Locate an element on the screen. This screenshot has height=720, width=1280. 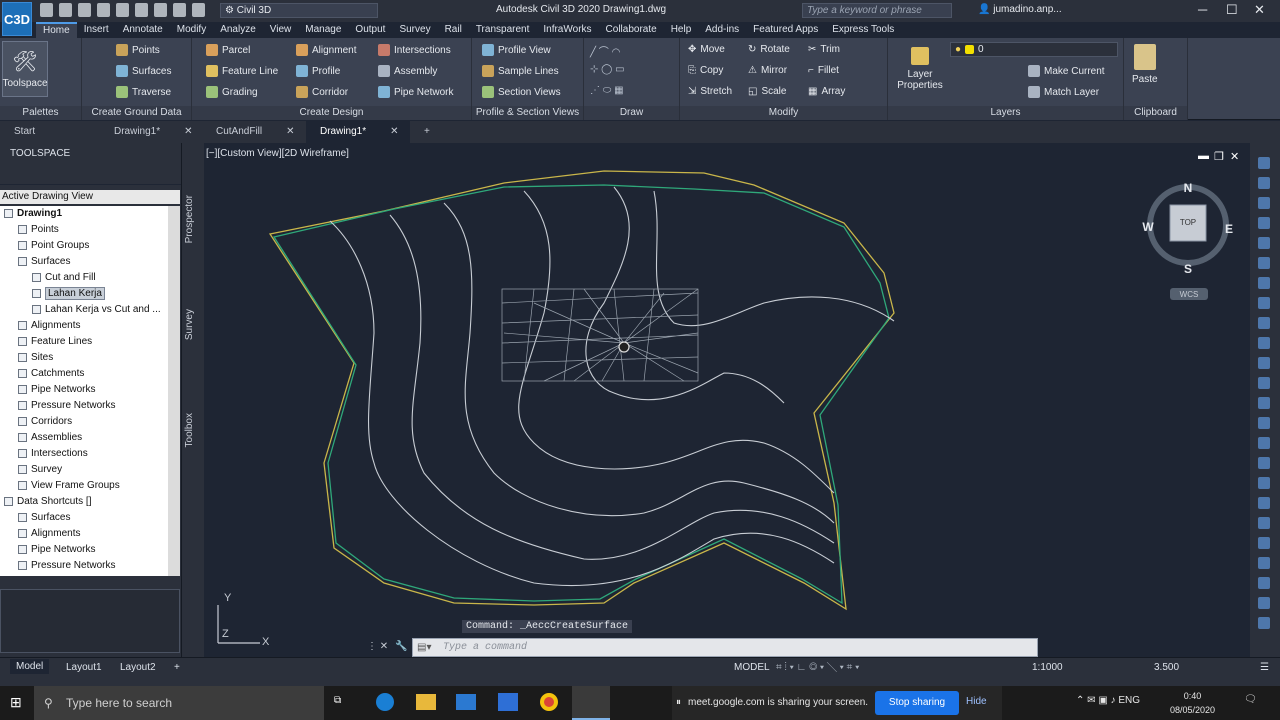
mirror-button: ⚠ Mirror is located at coordinates (767, 70).